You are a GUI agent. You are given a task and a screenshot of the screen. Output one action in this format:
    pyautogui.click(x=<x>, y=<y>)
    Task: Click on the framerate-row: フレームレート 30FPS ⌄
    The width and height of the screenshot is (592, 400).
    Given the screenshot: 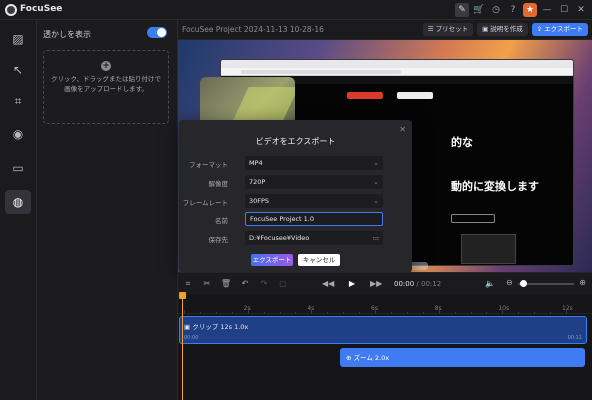 What is the action you would take?
    pyautogui.click(x=295, y=201)
    